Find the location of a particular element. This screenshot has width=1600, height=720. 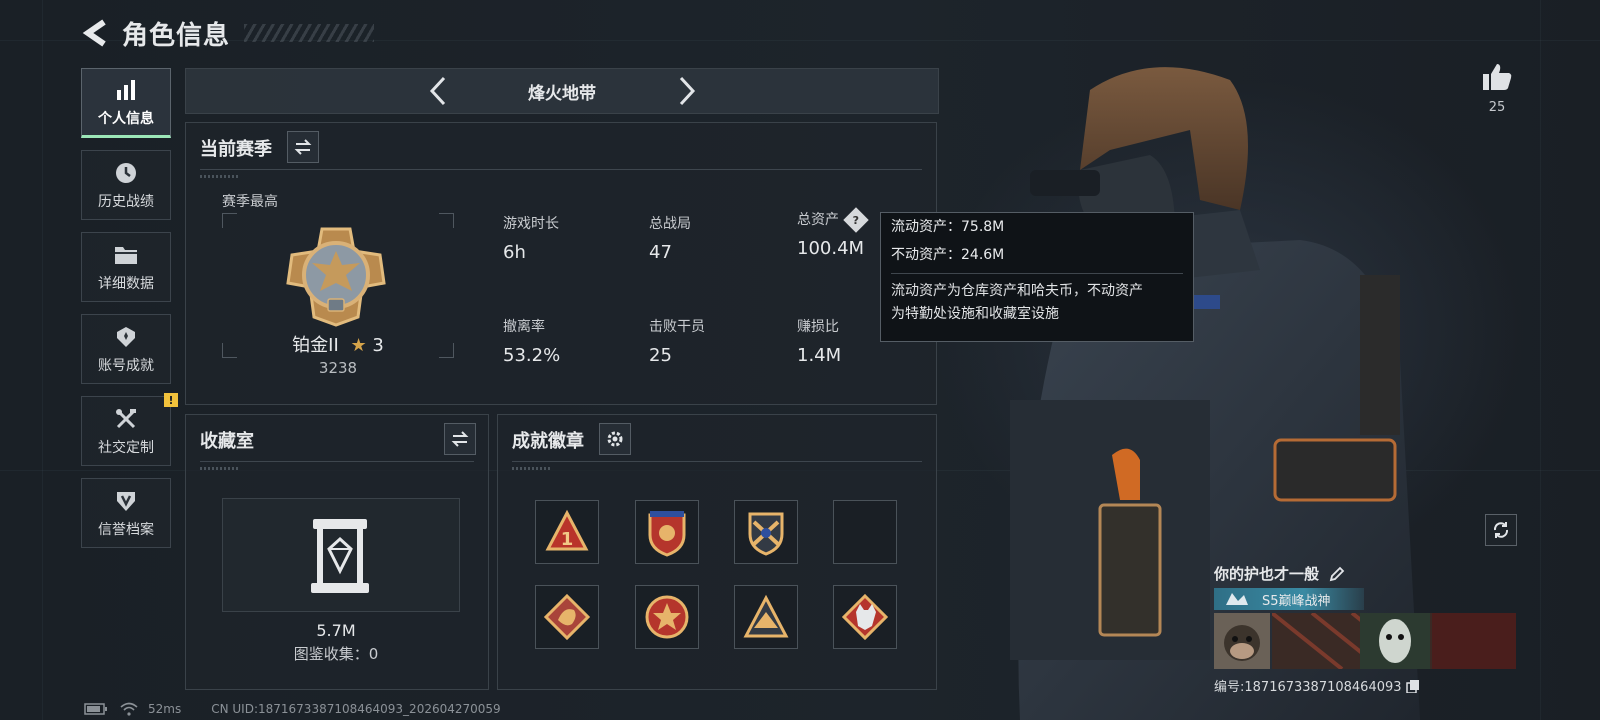

collection-panel-title: 收藏室 is located at coordinates (227, 441).